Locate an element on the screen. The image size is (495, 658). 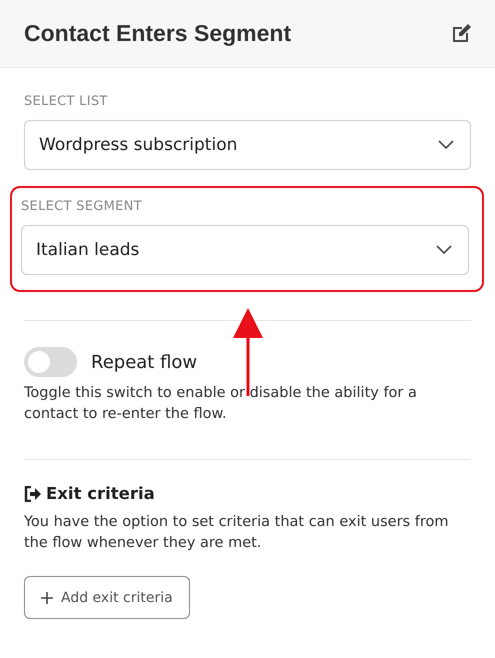
panel-title: Contact Enters Segment is located at coordinates (158, 33).